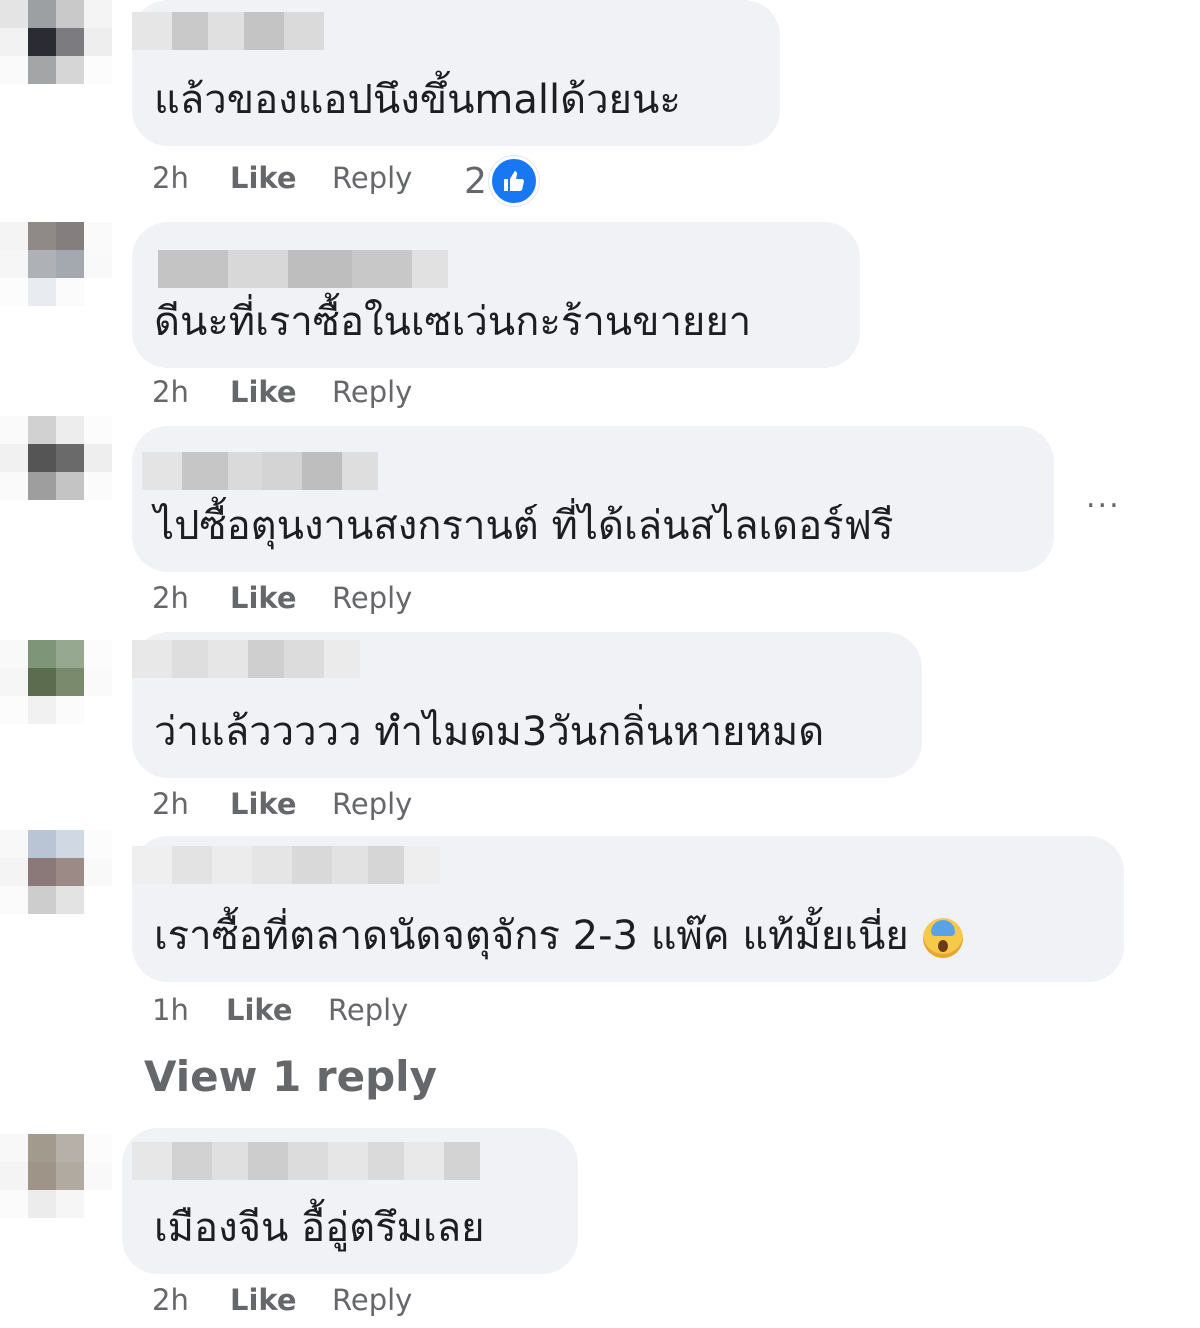  What do you see at coordinates (189, 1010) in the screenshot?
I see `timestamp: 1h` at bounding box center [189, 1010].